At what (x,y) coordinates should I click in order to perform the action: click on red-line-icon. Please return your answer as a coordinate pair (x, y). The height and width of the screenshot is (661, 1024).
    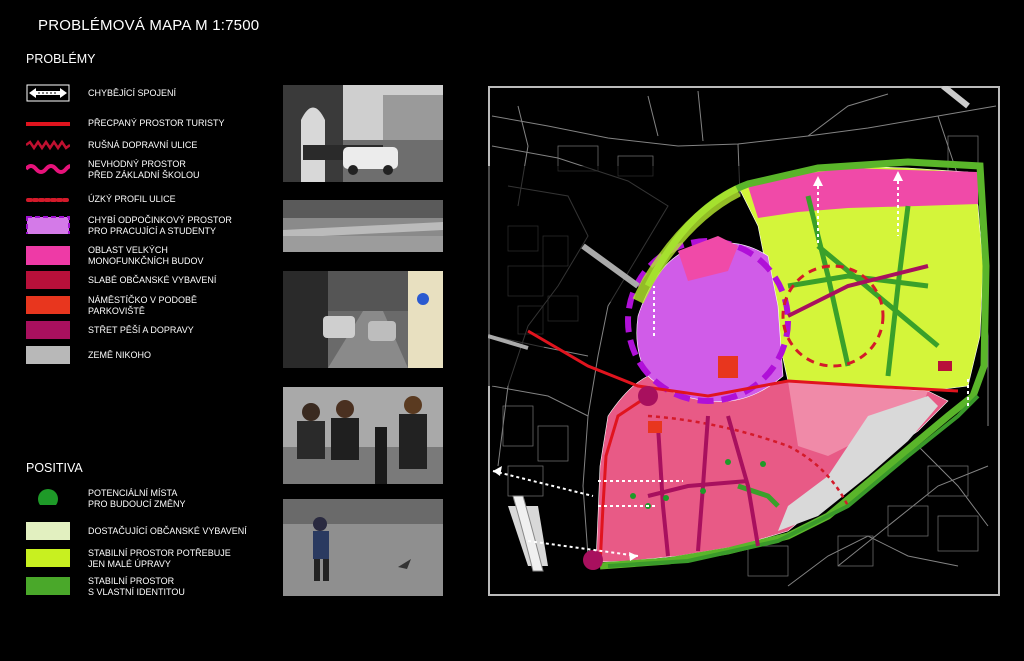
    Looking at the image, I should click on (48, 124).